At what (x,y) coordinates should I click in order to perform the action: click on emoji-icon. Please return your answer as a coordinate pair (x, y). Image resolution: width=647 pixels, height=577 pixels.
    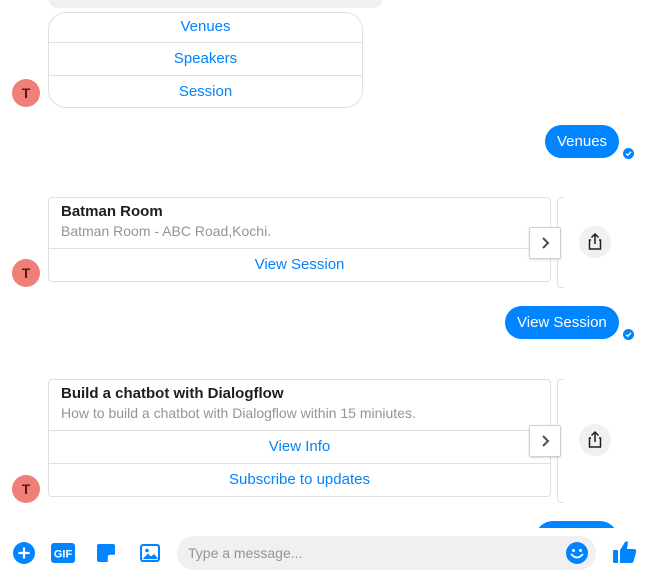
    Looking at the image, I should click on (577, 553).